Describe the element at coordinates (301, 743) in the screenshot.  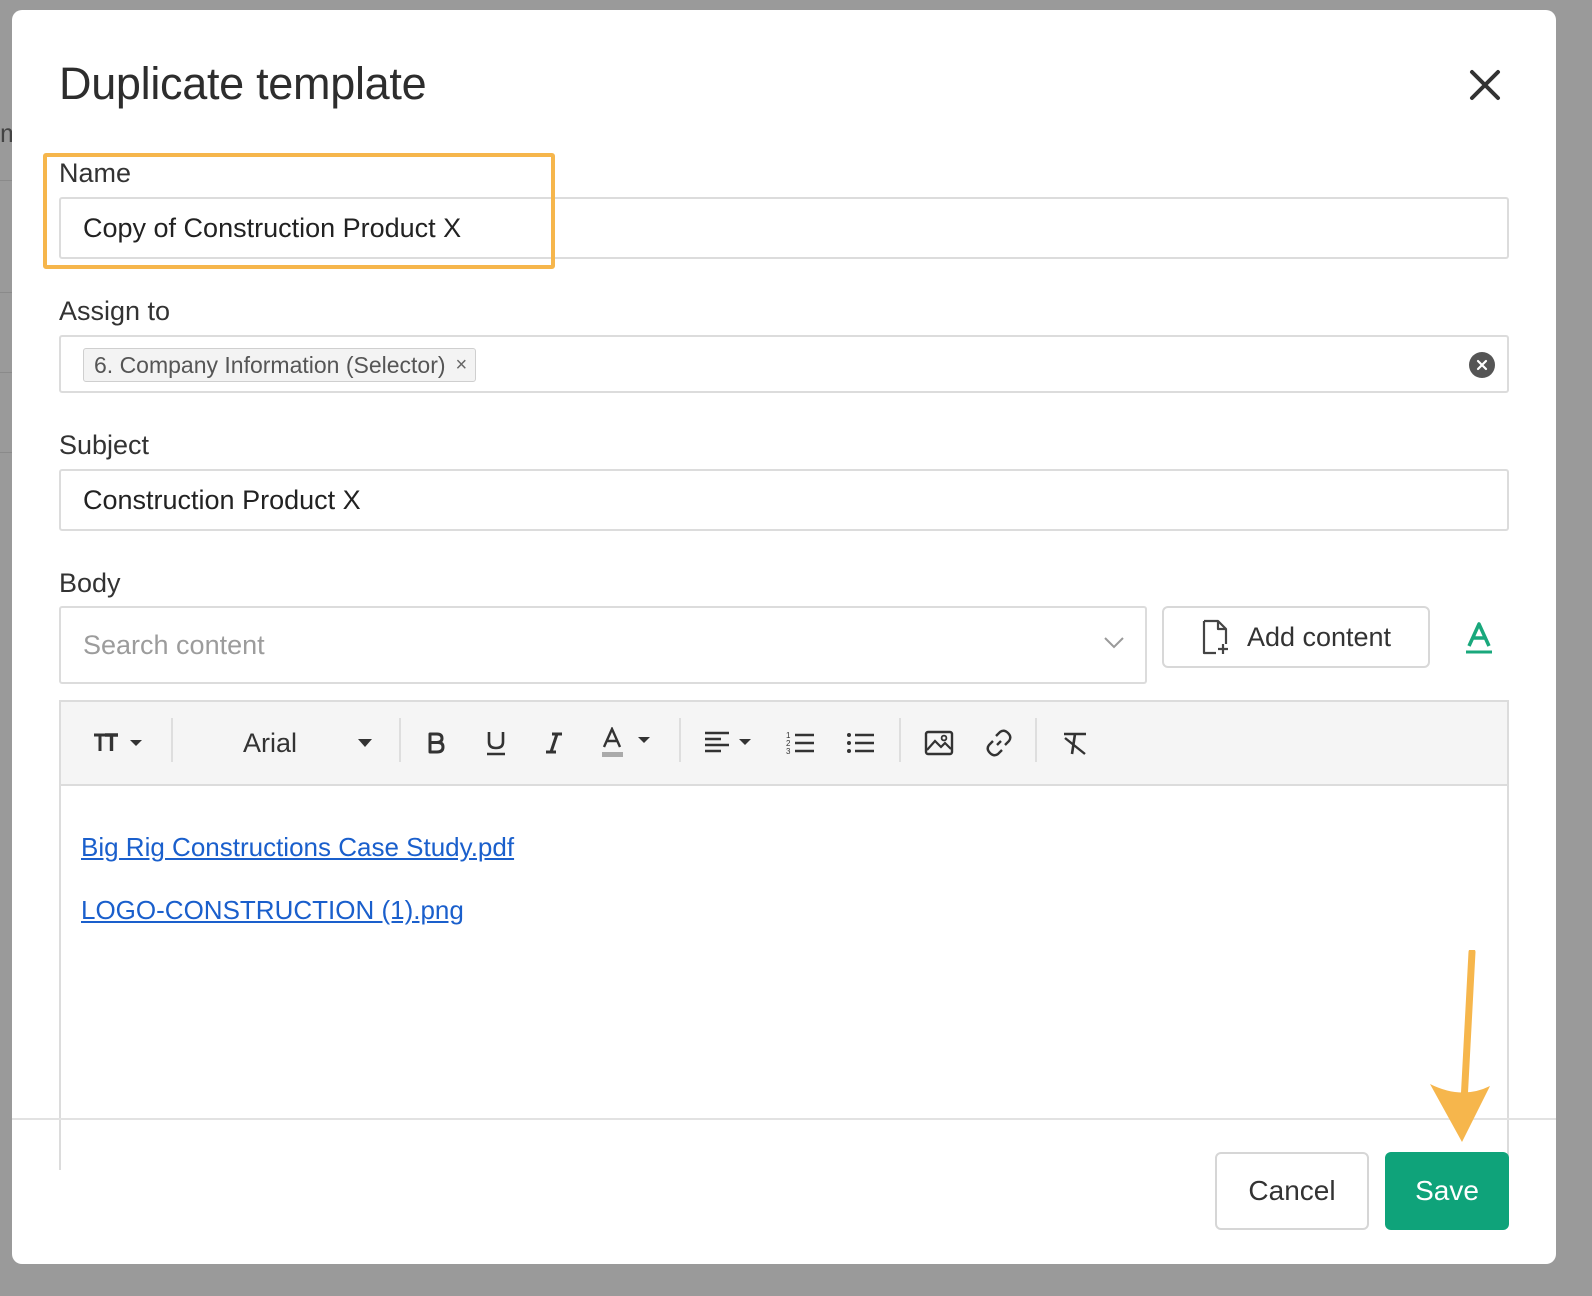
I see `font-family-select: Arial` at that location.